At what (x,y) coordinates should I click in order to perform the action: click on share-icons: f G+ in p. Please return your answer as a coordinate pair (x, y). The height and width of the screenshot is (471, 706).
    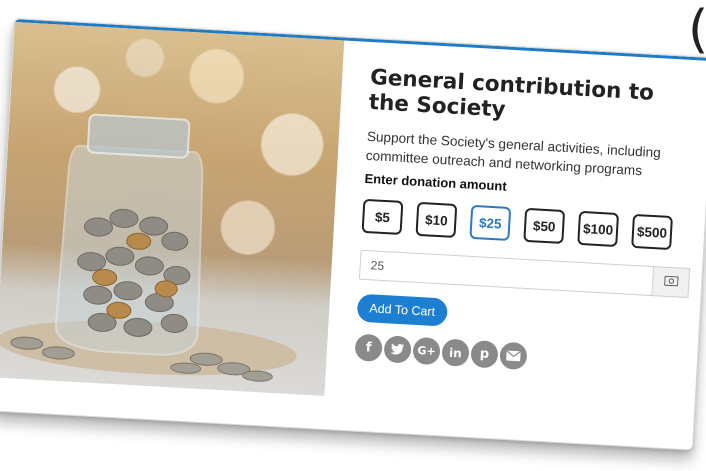
    Looking at the image, I should click on (519, 356).